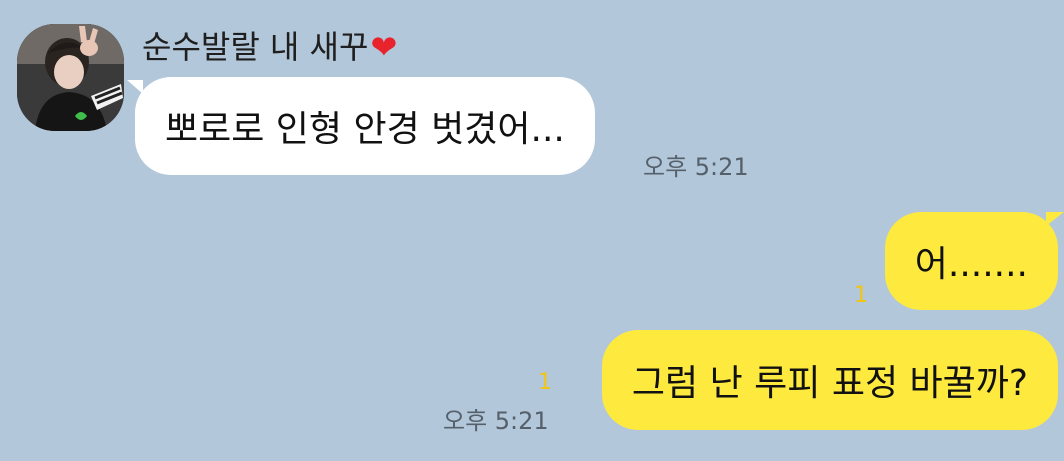  I want to click on sender-name-text: 순수발랄 내 새꾸, so click(255, 47).